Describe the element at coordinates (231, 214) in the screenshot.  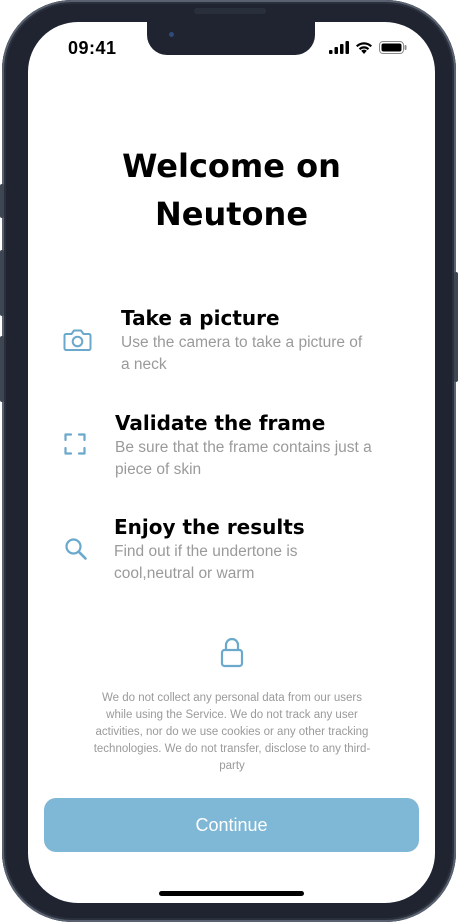
I see `title-line-2: Neutone` at that location.